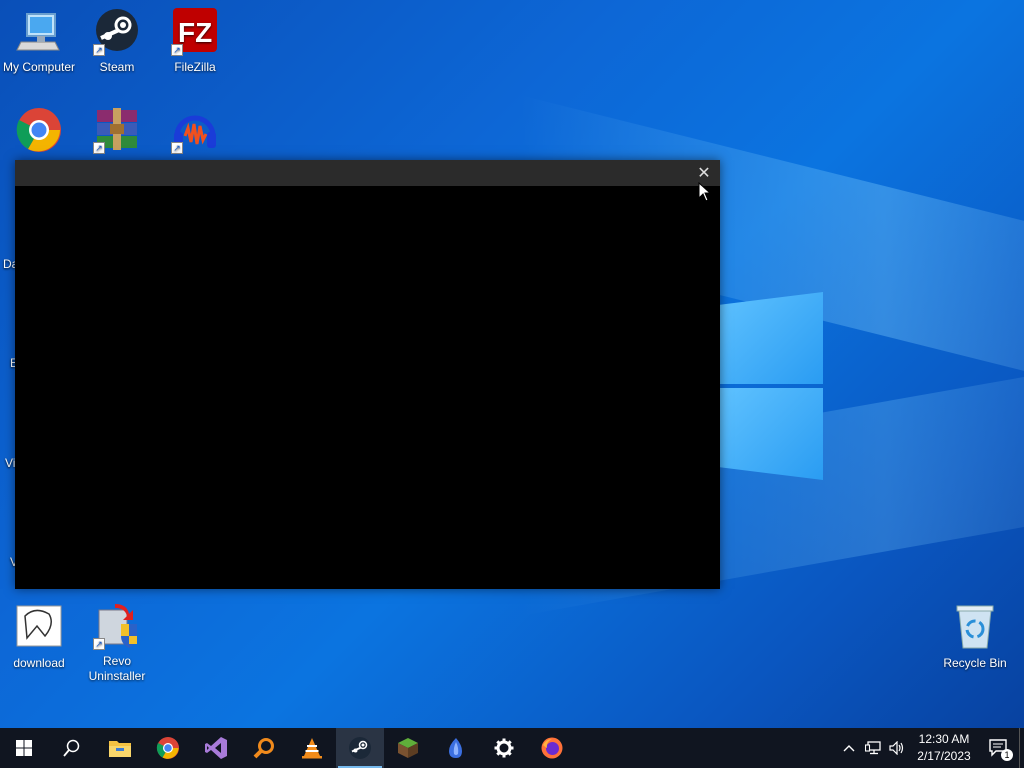  I want to click on network-icon, so click(873, 748).